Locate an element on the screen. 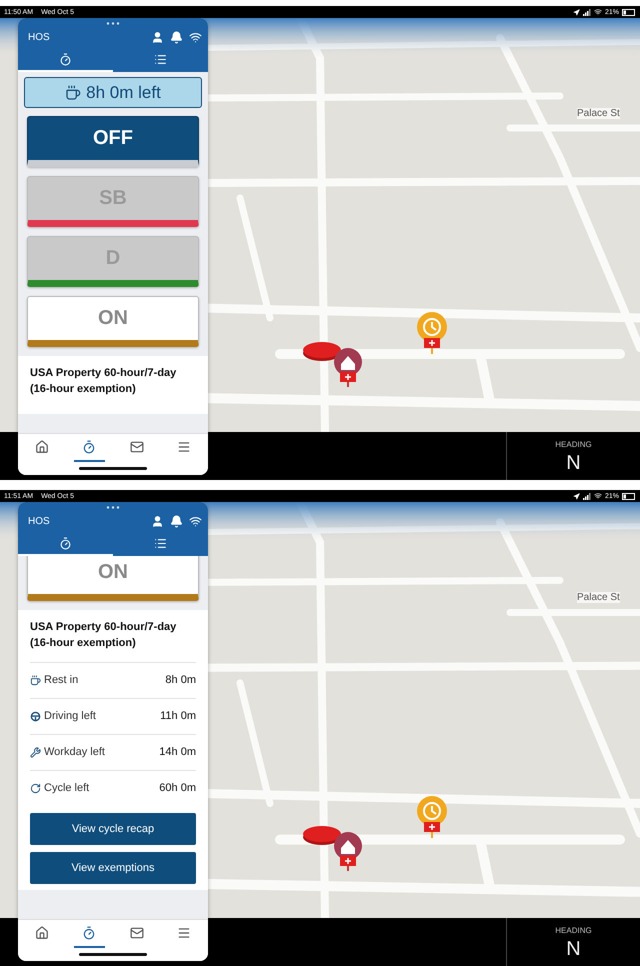 This screenshot has height=966, width=640. row-value: 14h 0m is located at coordinates (177, 752).